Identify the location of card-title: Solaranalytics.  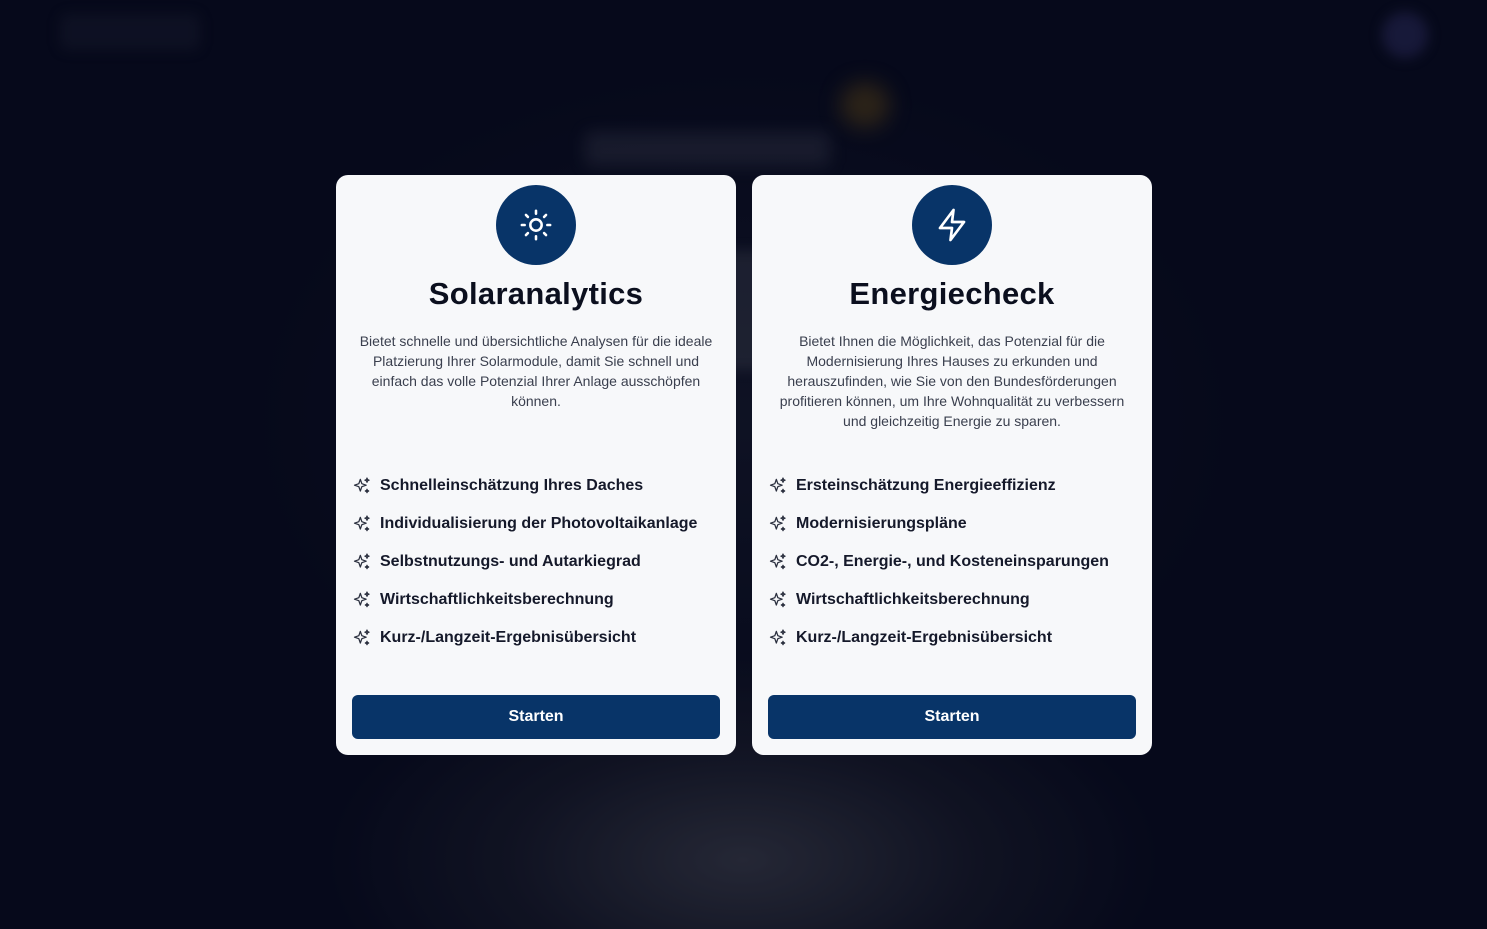
(536, 293).